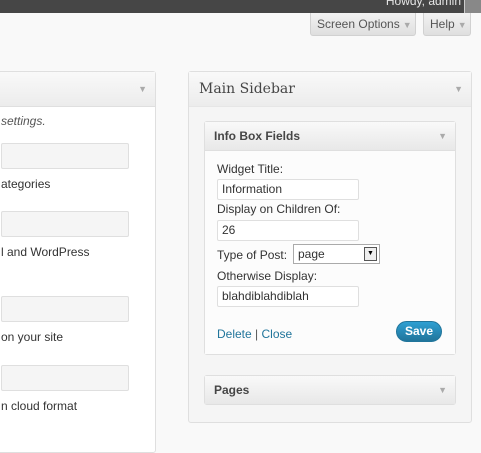 Image resolution: width=481 pixels, height=453 pixels. I want to click on available-widgets-header: ▼, so click(77, 89).